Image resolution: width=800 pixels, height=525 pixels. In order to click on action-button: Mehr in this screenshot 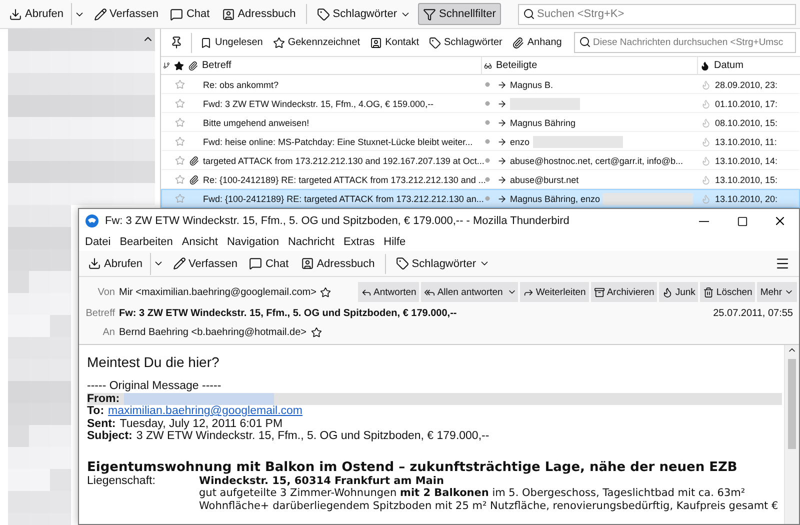, I will do `click(777, 292)`.